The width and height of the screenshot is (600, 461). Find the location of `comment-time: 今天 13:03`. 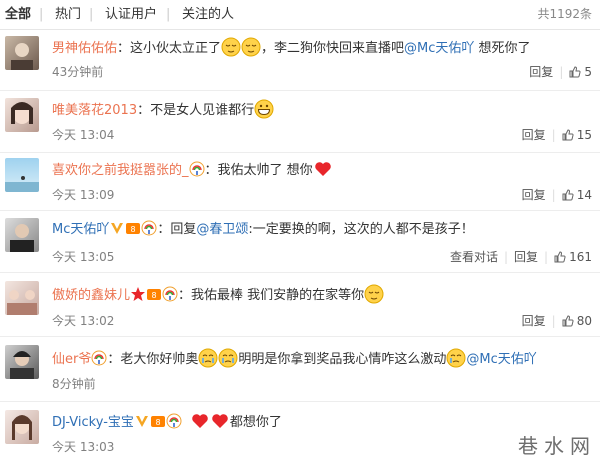

comment-time: 今天 13:03 is located at coordinates (83, 447).